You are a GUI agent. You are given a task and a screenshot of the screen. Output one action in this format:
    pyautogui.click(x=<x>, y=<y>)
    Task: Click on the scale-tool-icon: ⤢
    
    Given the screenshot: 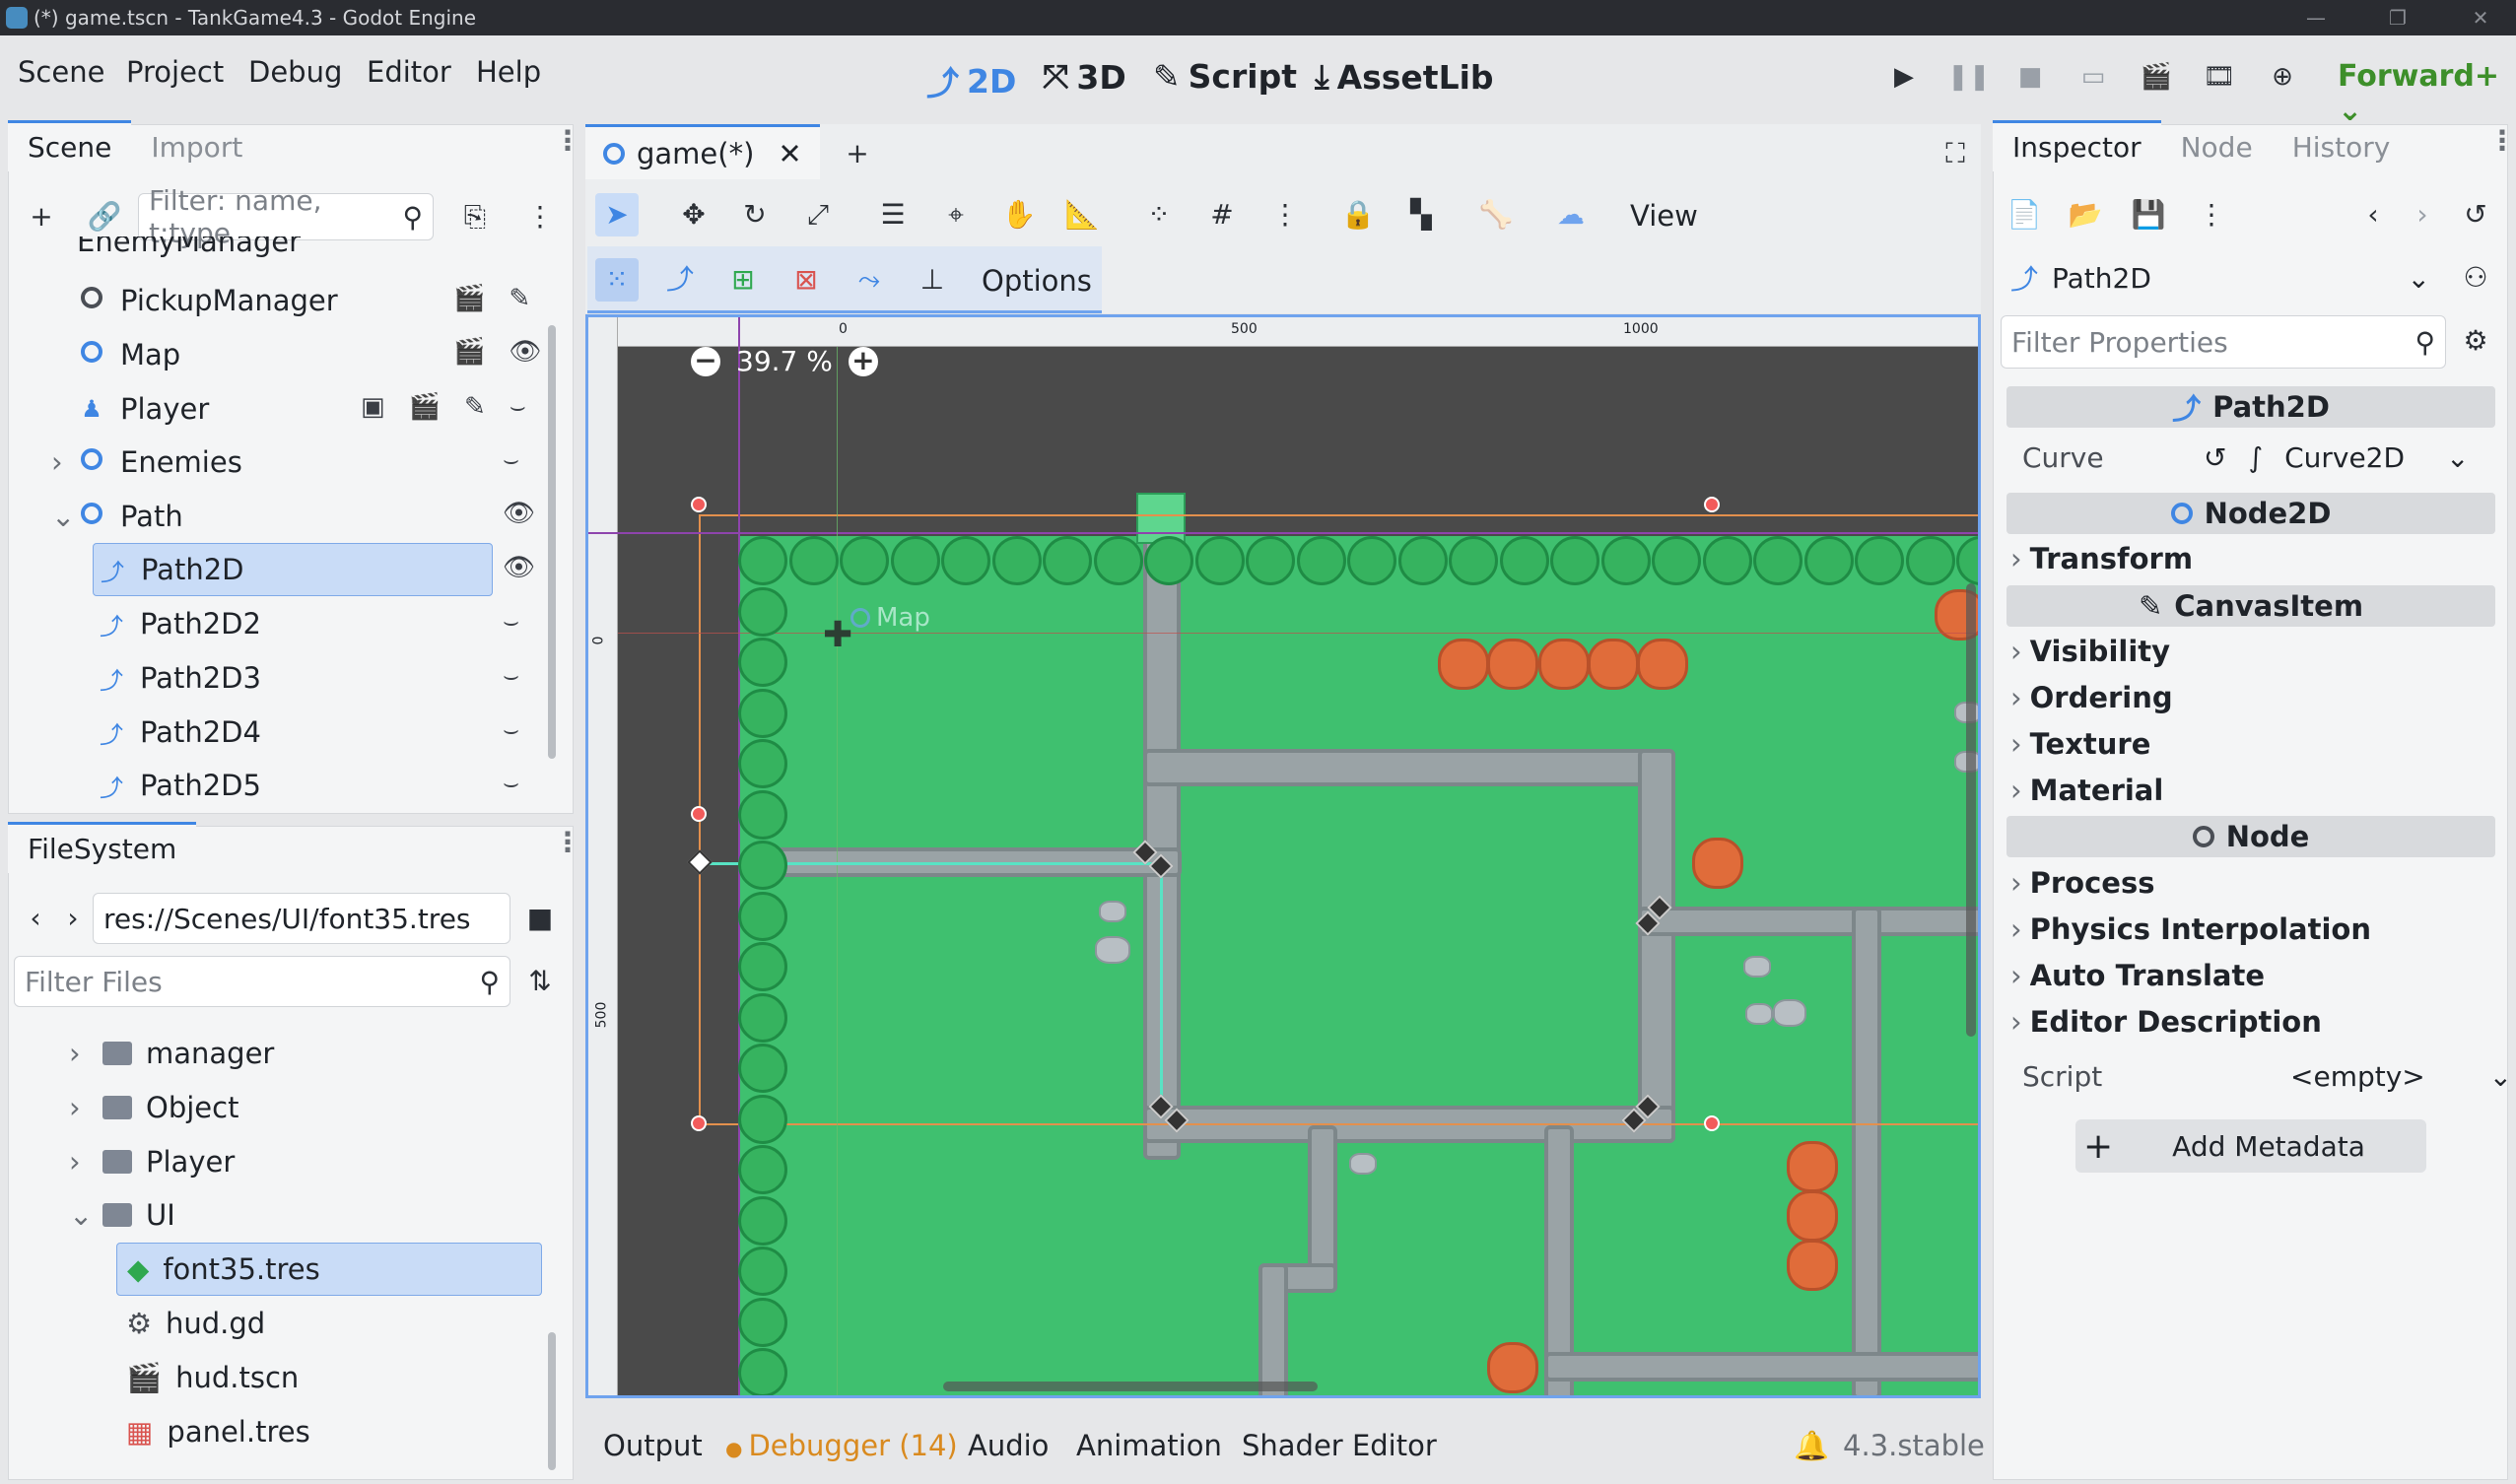 What is the action you would take?
    pyautogui.click(x=818, y=214)
    